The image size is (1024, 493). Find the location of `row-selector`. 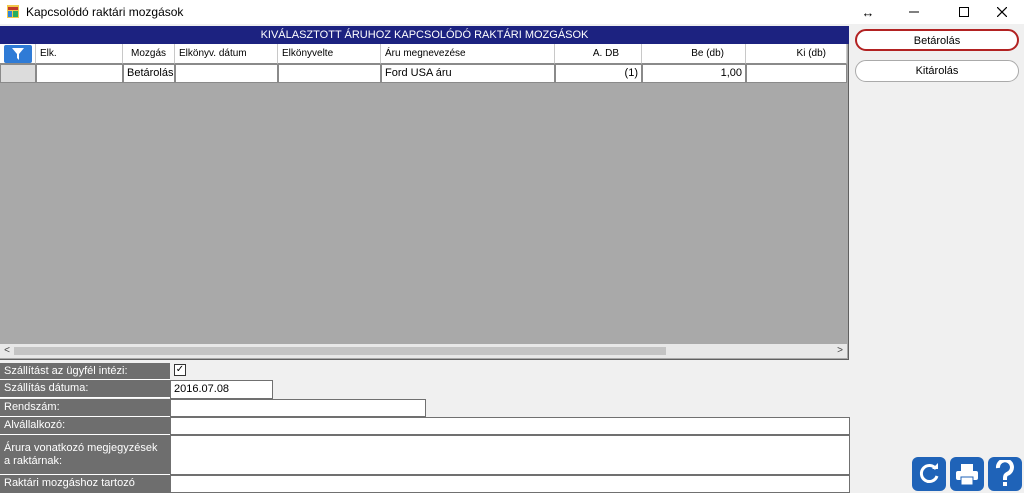

row-selector is located at coordinates (18, 73).